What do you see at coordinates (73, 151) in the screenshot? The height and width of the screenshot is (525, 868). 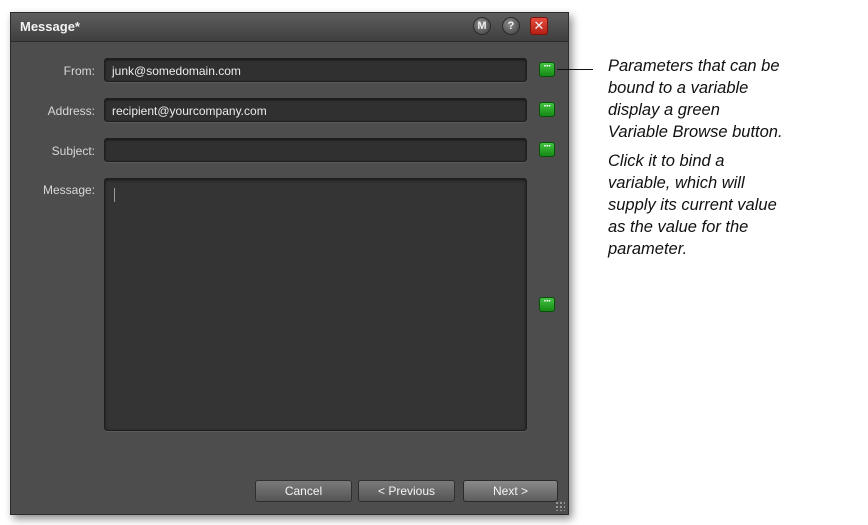 I see `subject-label: Subject:` at bounding box center [73, 151].